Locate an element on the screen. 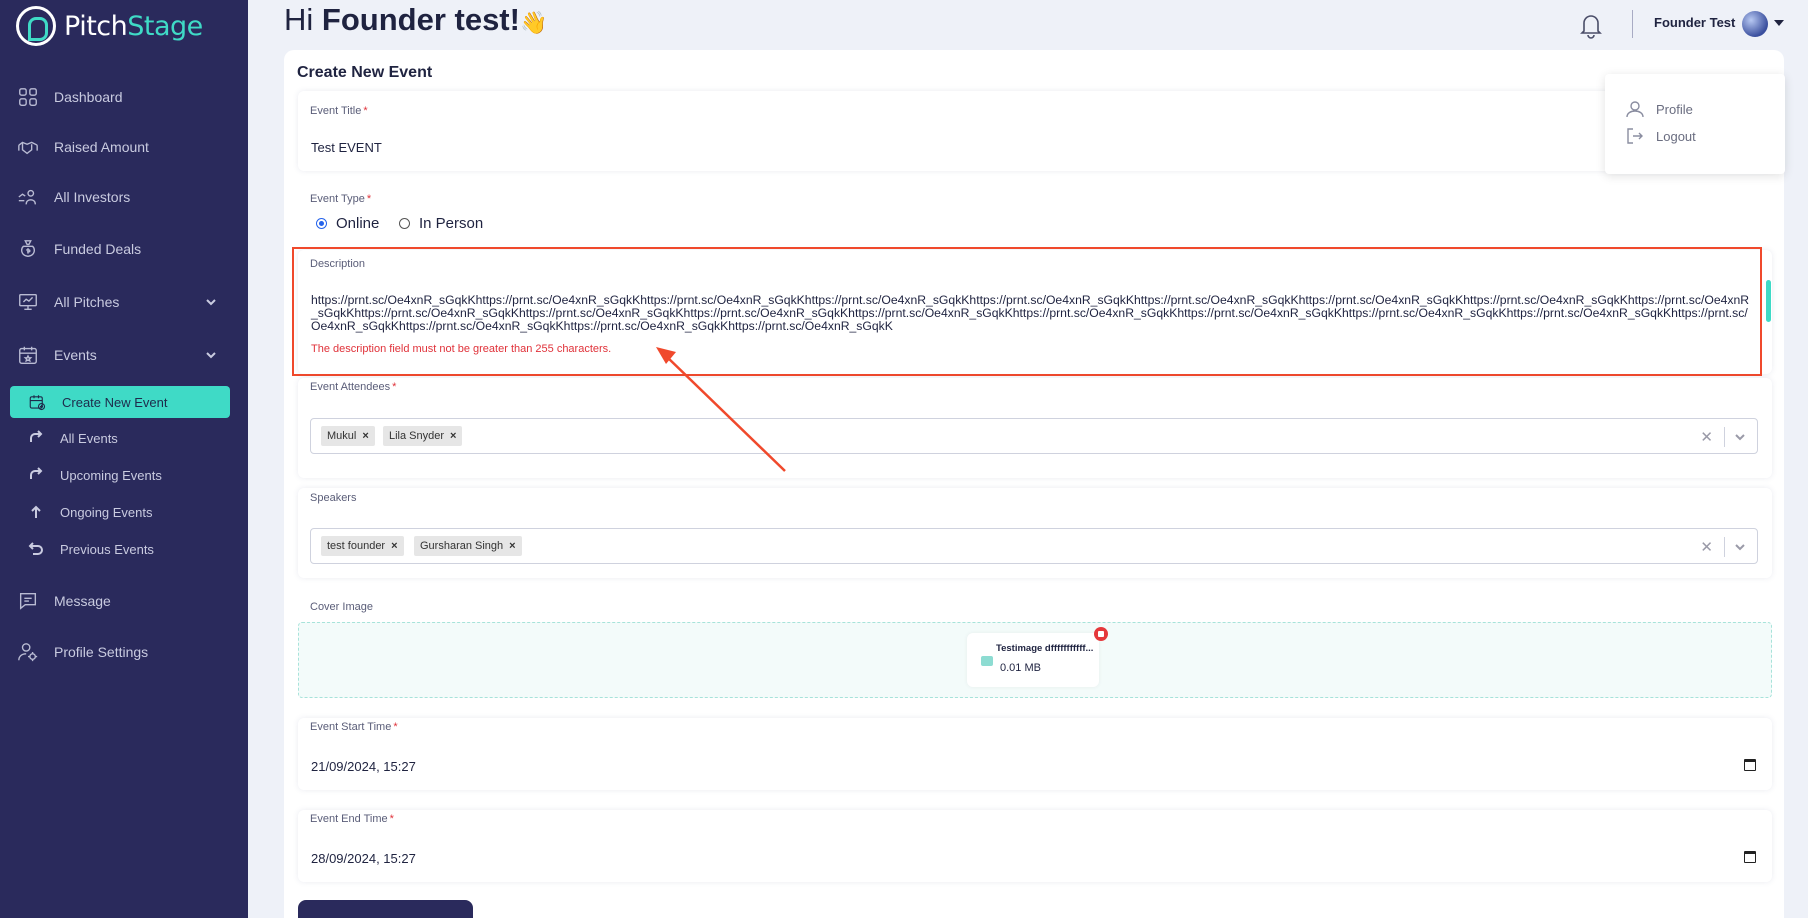  sidebar-subitem-upcoming-events: Upcoming Events is located at coordinates (95, 475).